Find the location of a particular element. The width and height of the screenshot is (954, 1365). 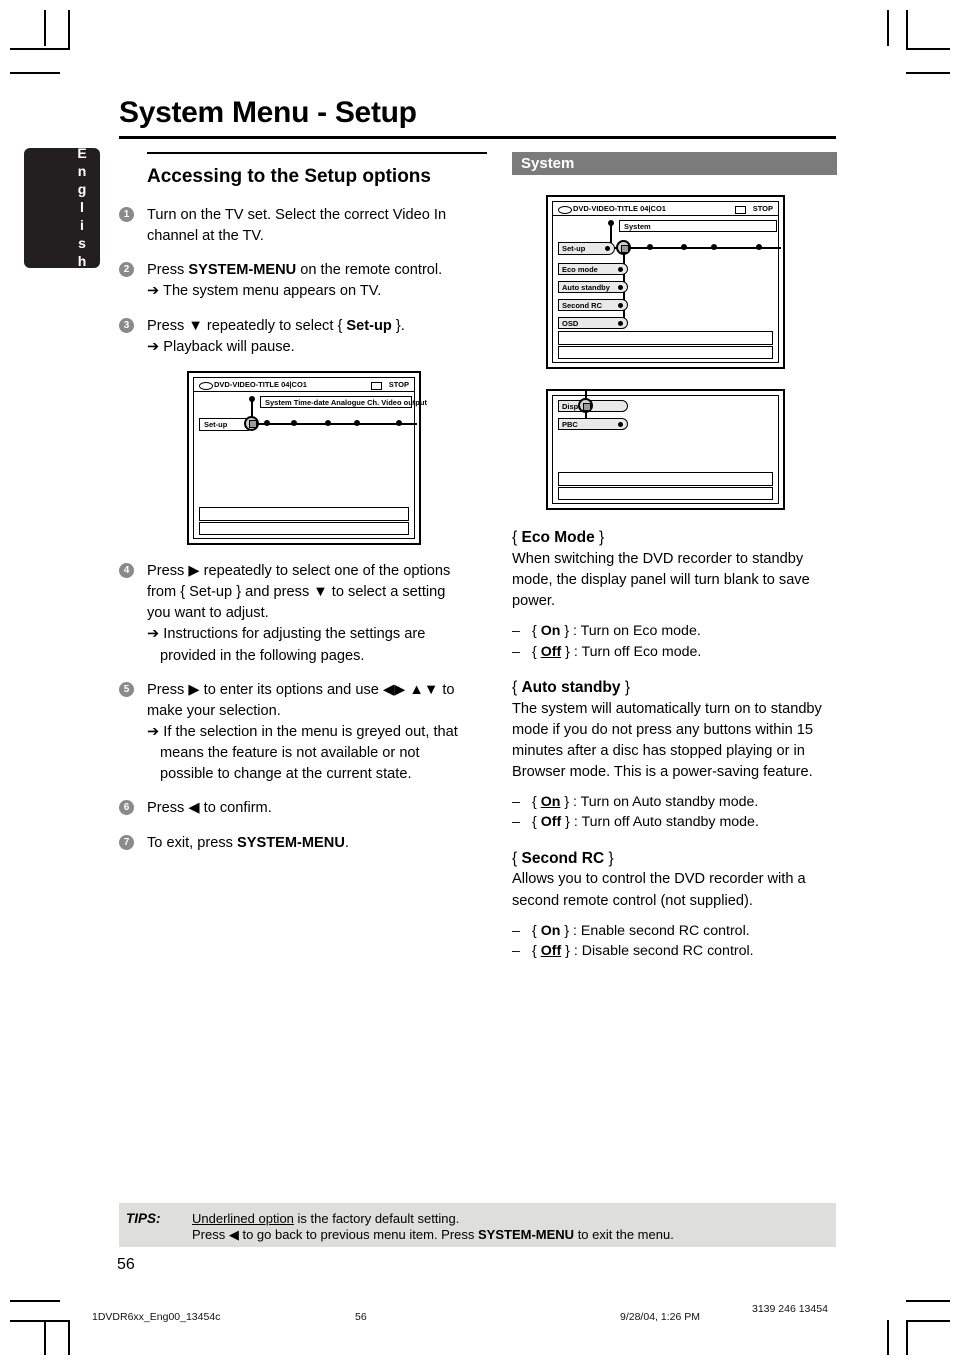

option-desc: : Turn on Eco mode. is located at coordinates (637, 631).